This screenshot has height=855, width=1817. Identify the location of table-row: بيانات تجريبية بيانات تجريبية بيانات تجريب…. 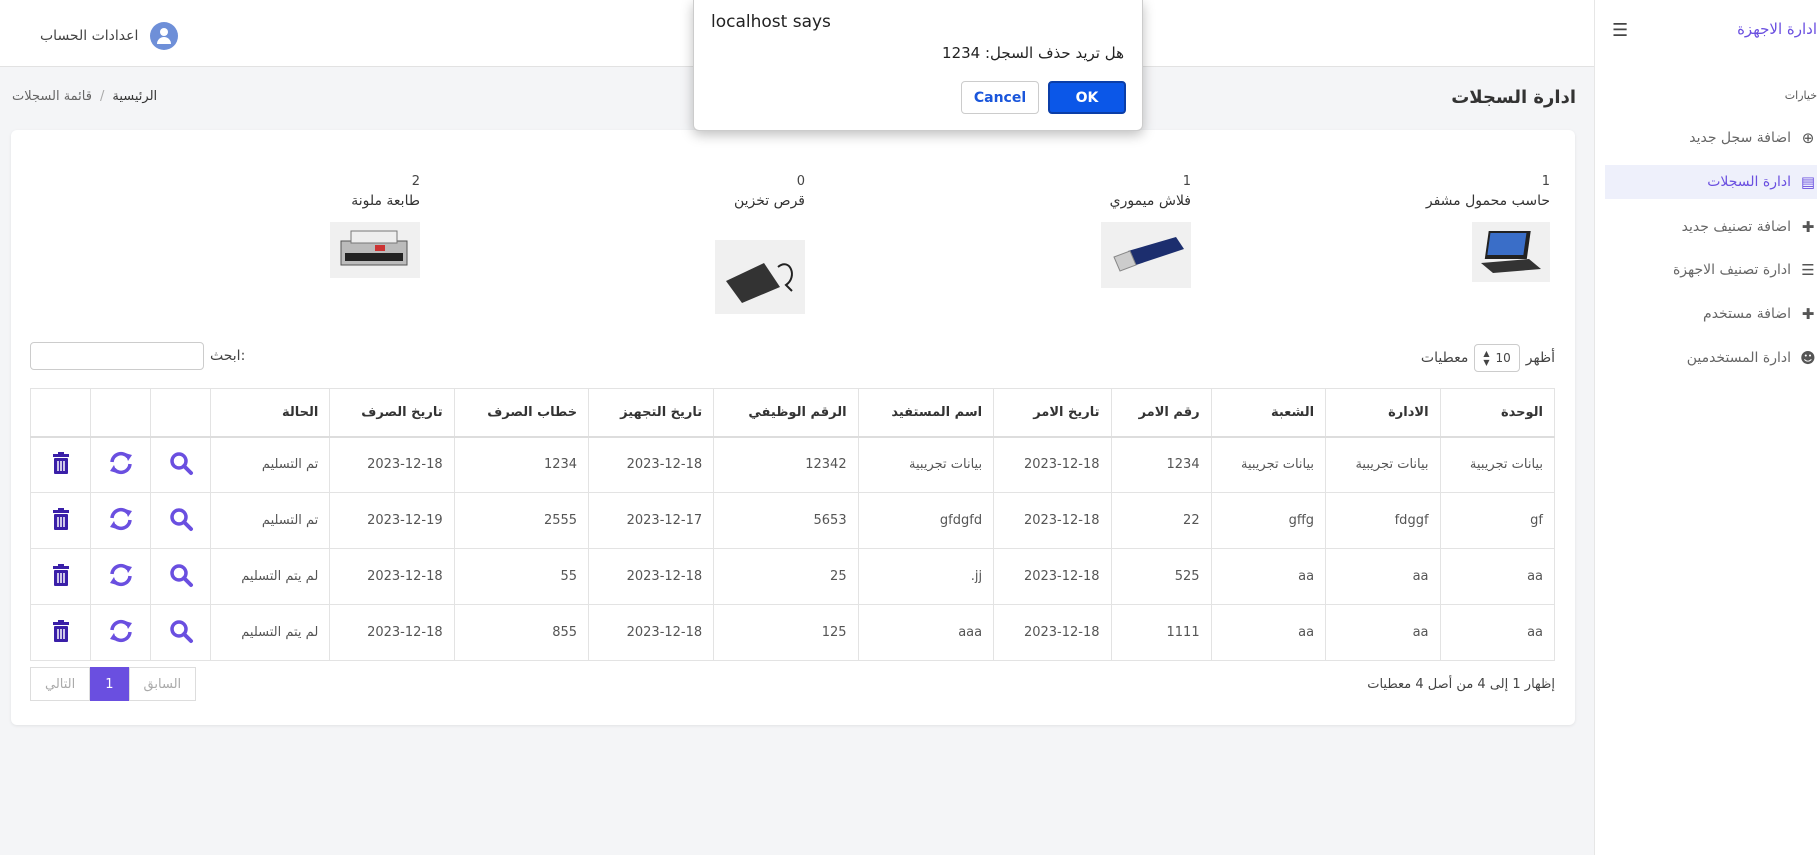
(792, 464).